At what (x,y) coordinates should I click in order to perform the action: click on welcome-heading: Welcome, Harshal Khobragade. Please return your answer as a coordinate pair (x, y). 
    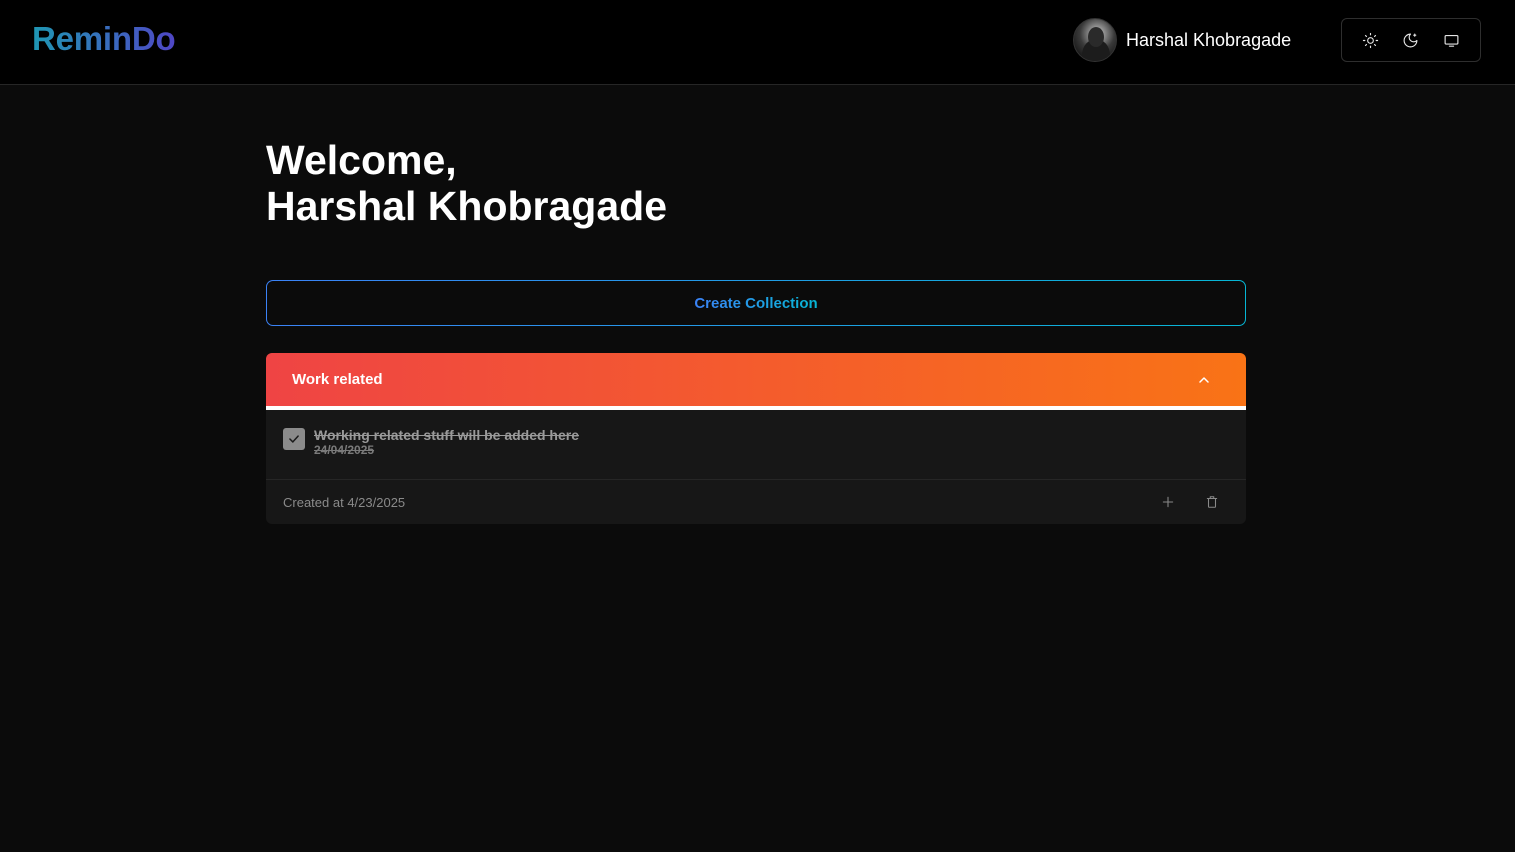
    Looking at the image, I should click on (466, 183).